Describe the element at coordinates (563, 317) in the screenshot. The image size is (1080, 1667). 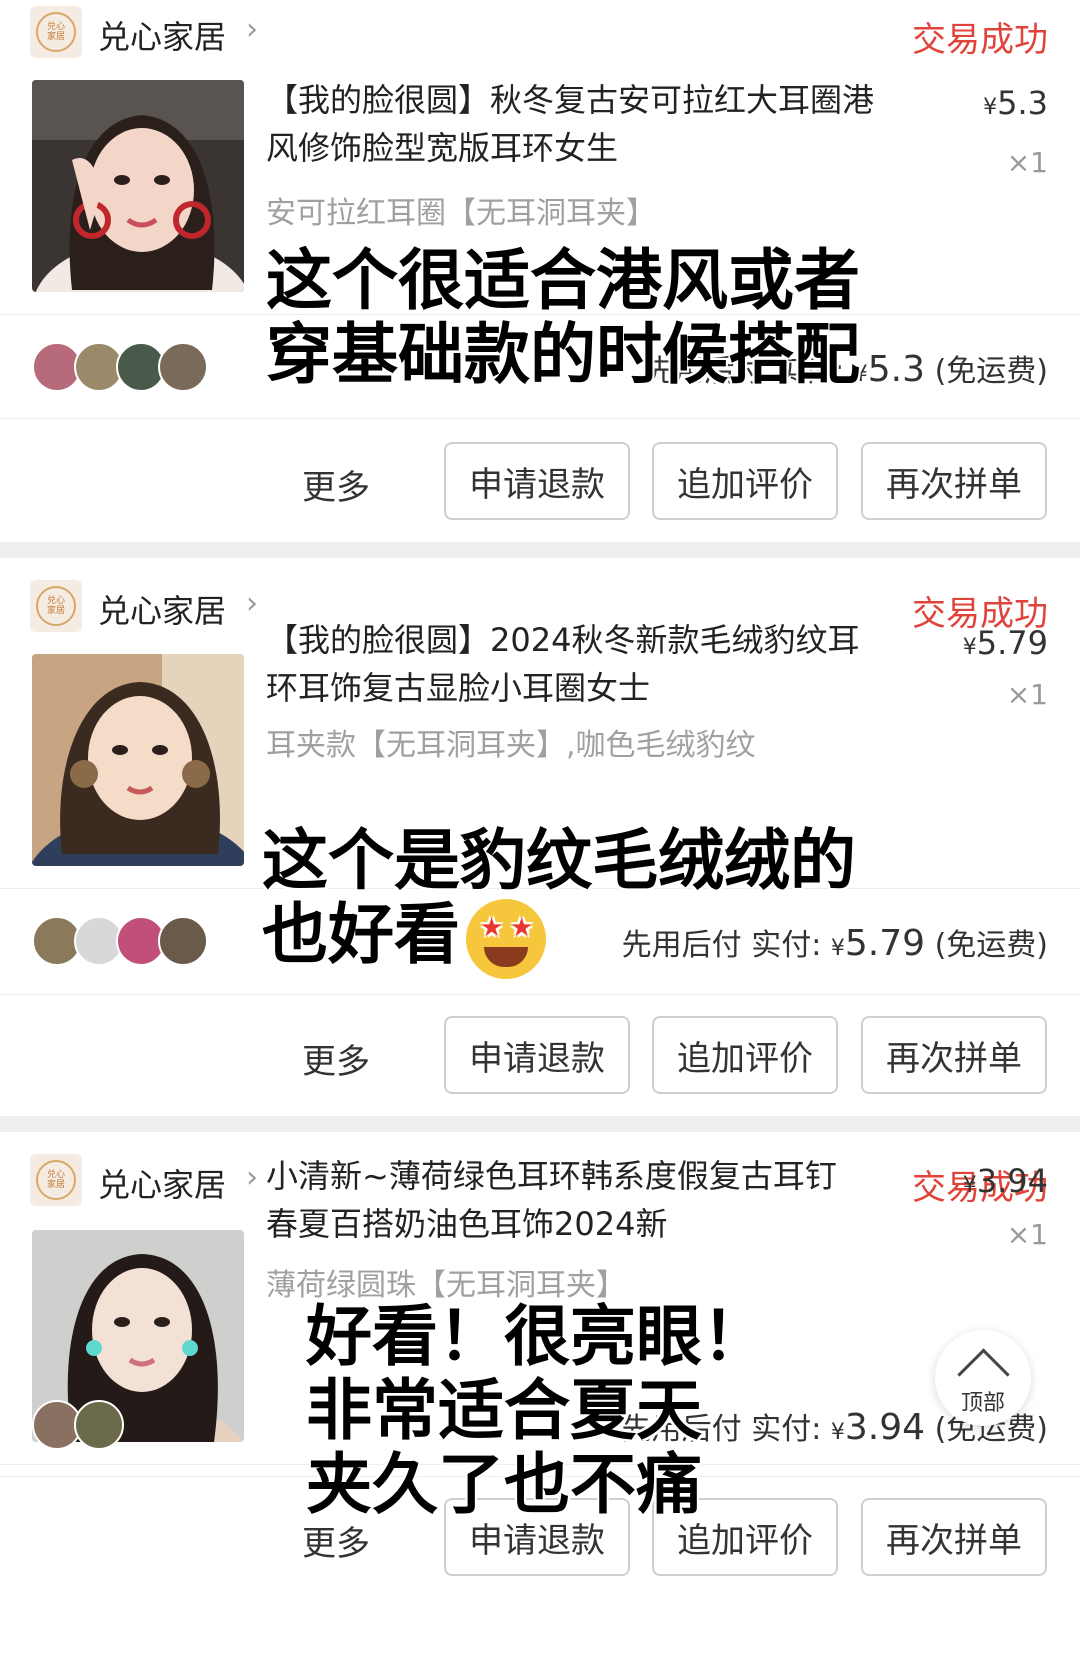
I see `overlay-note: 这个很适合港风或者 穿基础款的时候搭配` at that location.